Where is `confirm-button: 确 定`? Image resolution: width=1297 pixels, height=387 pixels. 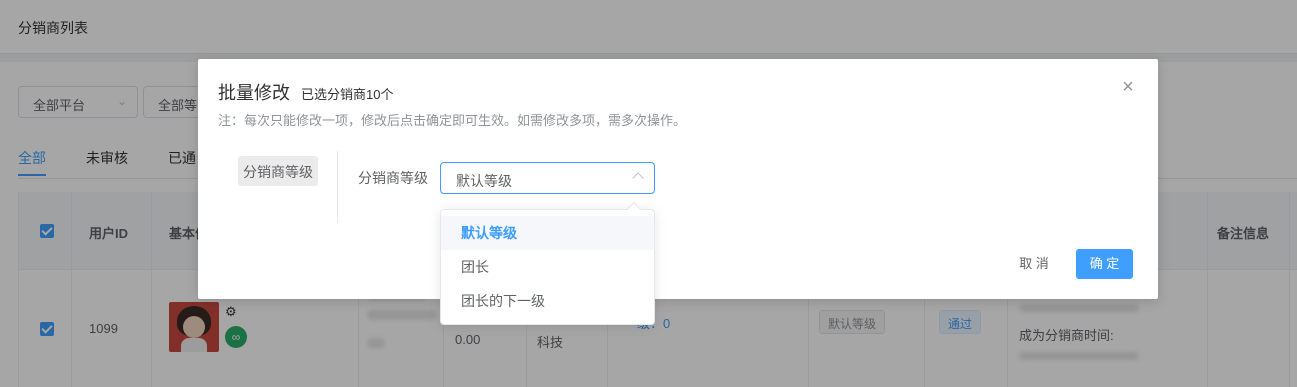
confirm-button: 确 定 is located at coordinates (1104, 264).